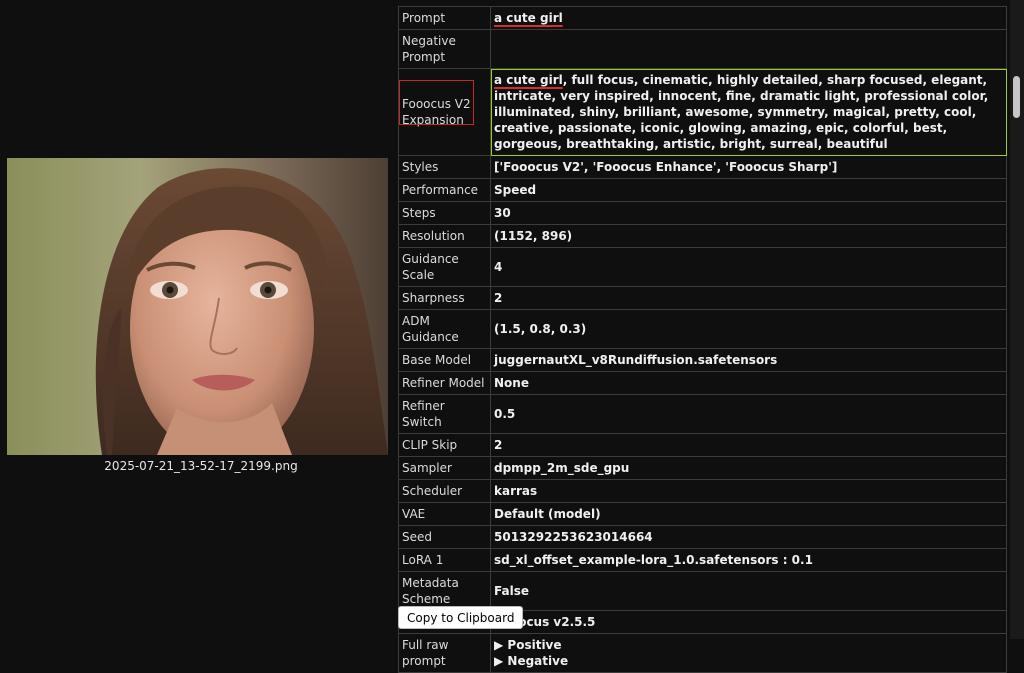 This screenshot has width=1024, height=673. Describe the element at coordinates (748, 360) in the screenshot. I see `metadata-value: juggernautXL_v8Rundiffusion.safetensors` at that location.